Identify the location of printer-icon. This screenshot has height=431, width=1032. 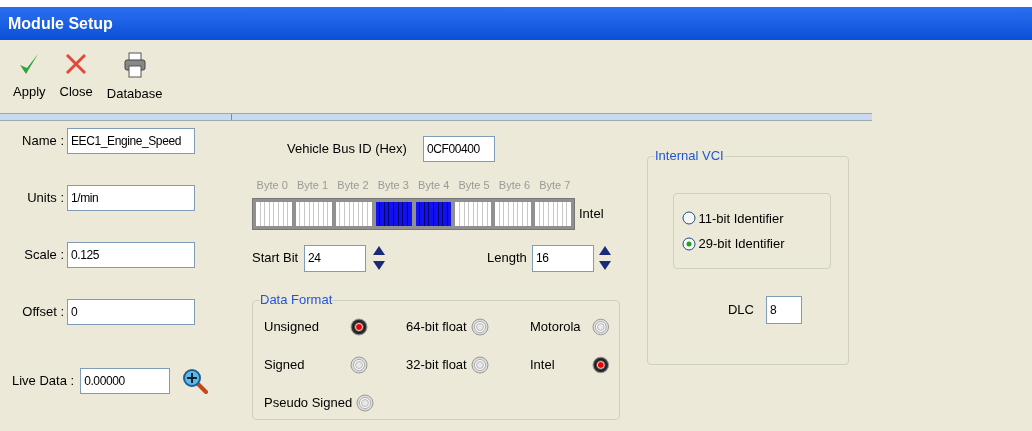
(134, 65).